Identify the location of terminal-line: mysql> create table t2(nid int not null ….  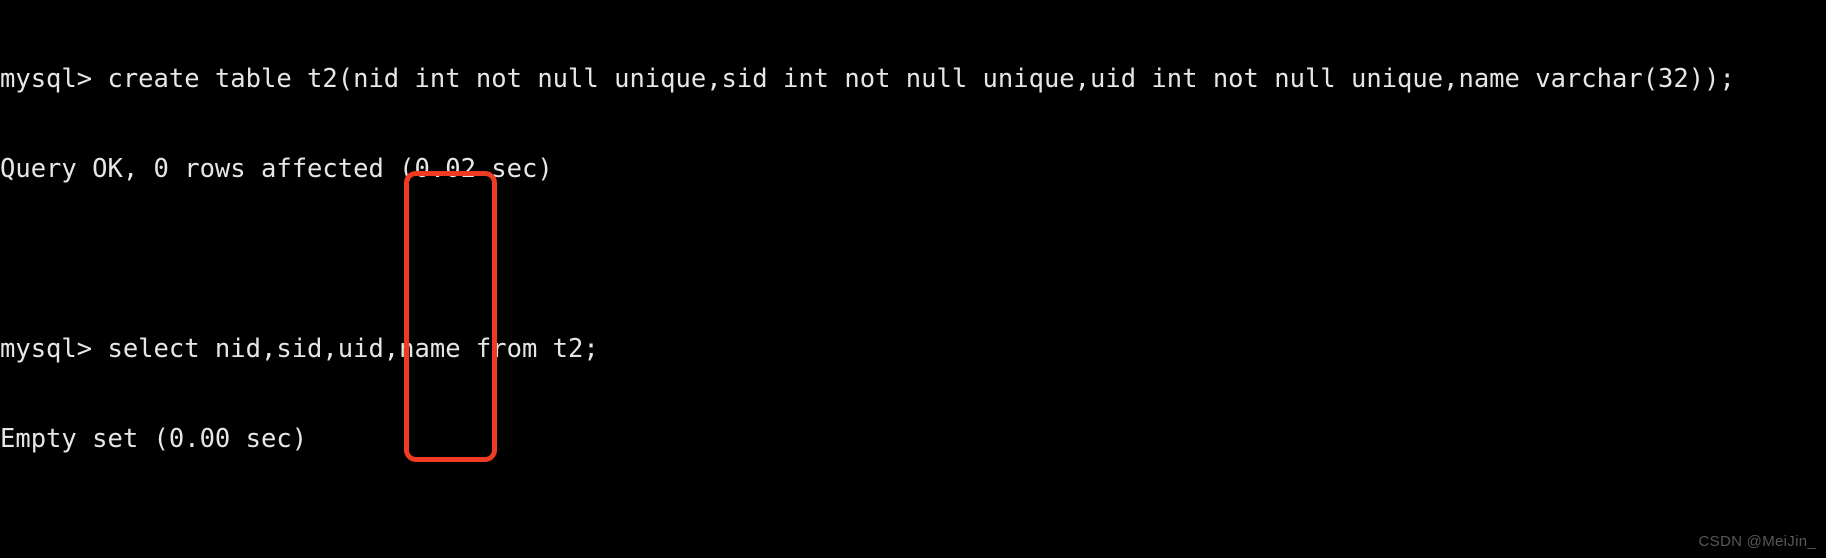
(867, 79).